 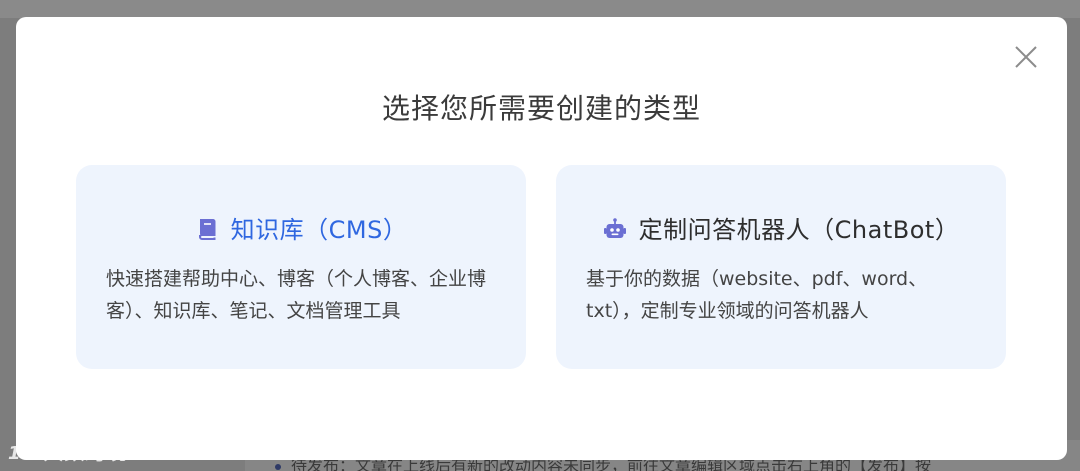 I want to click on chatbot-card-title: 定制问答机器人（ChatBot）, so click(x=799, y=230).